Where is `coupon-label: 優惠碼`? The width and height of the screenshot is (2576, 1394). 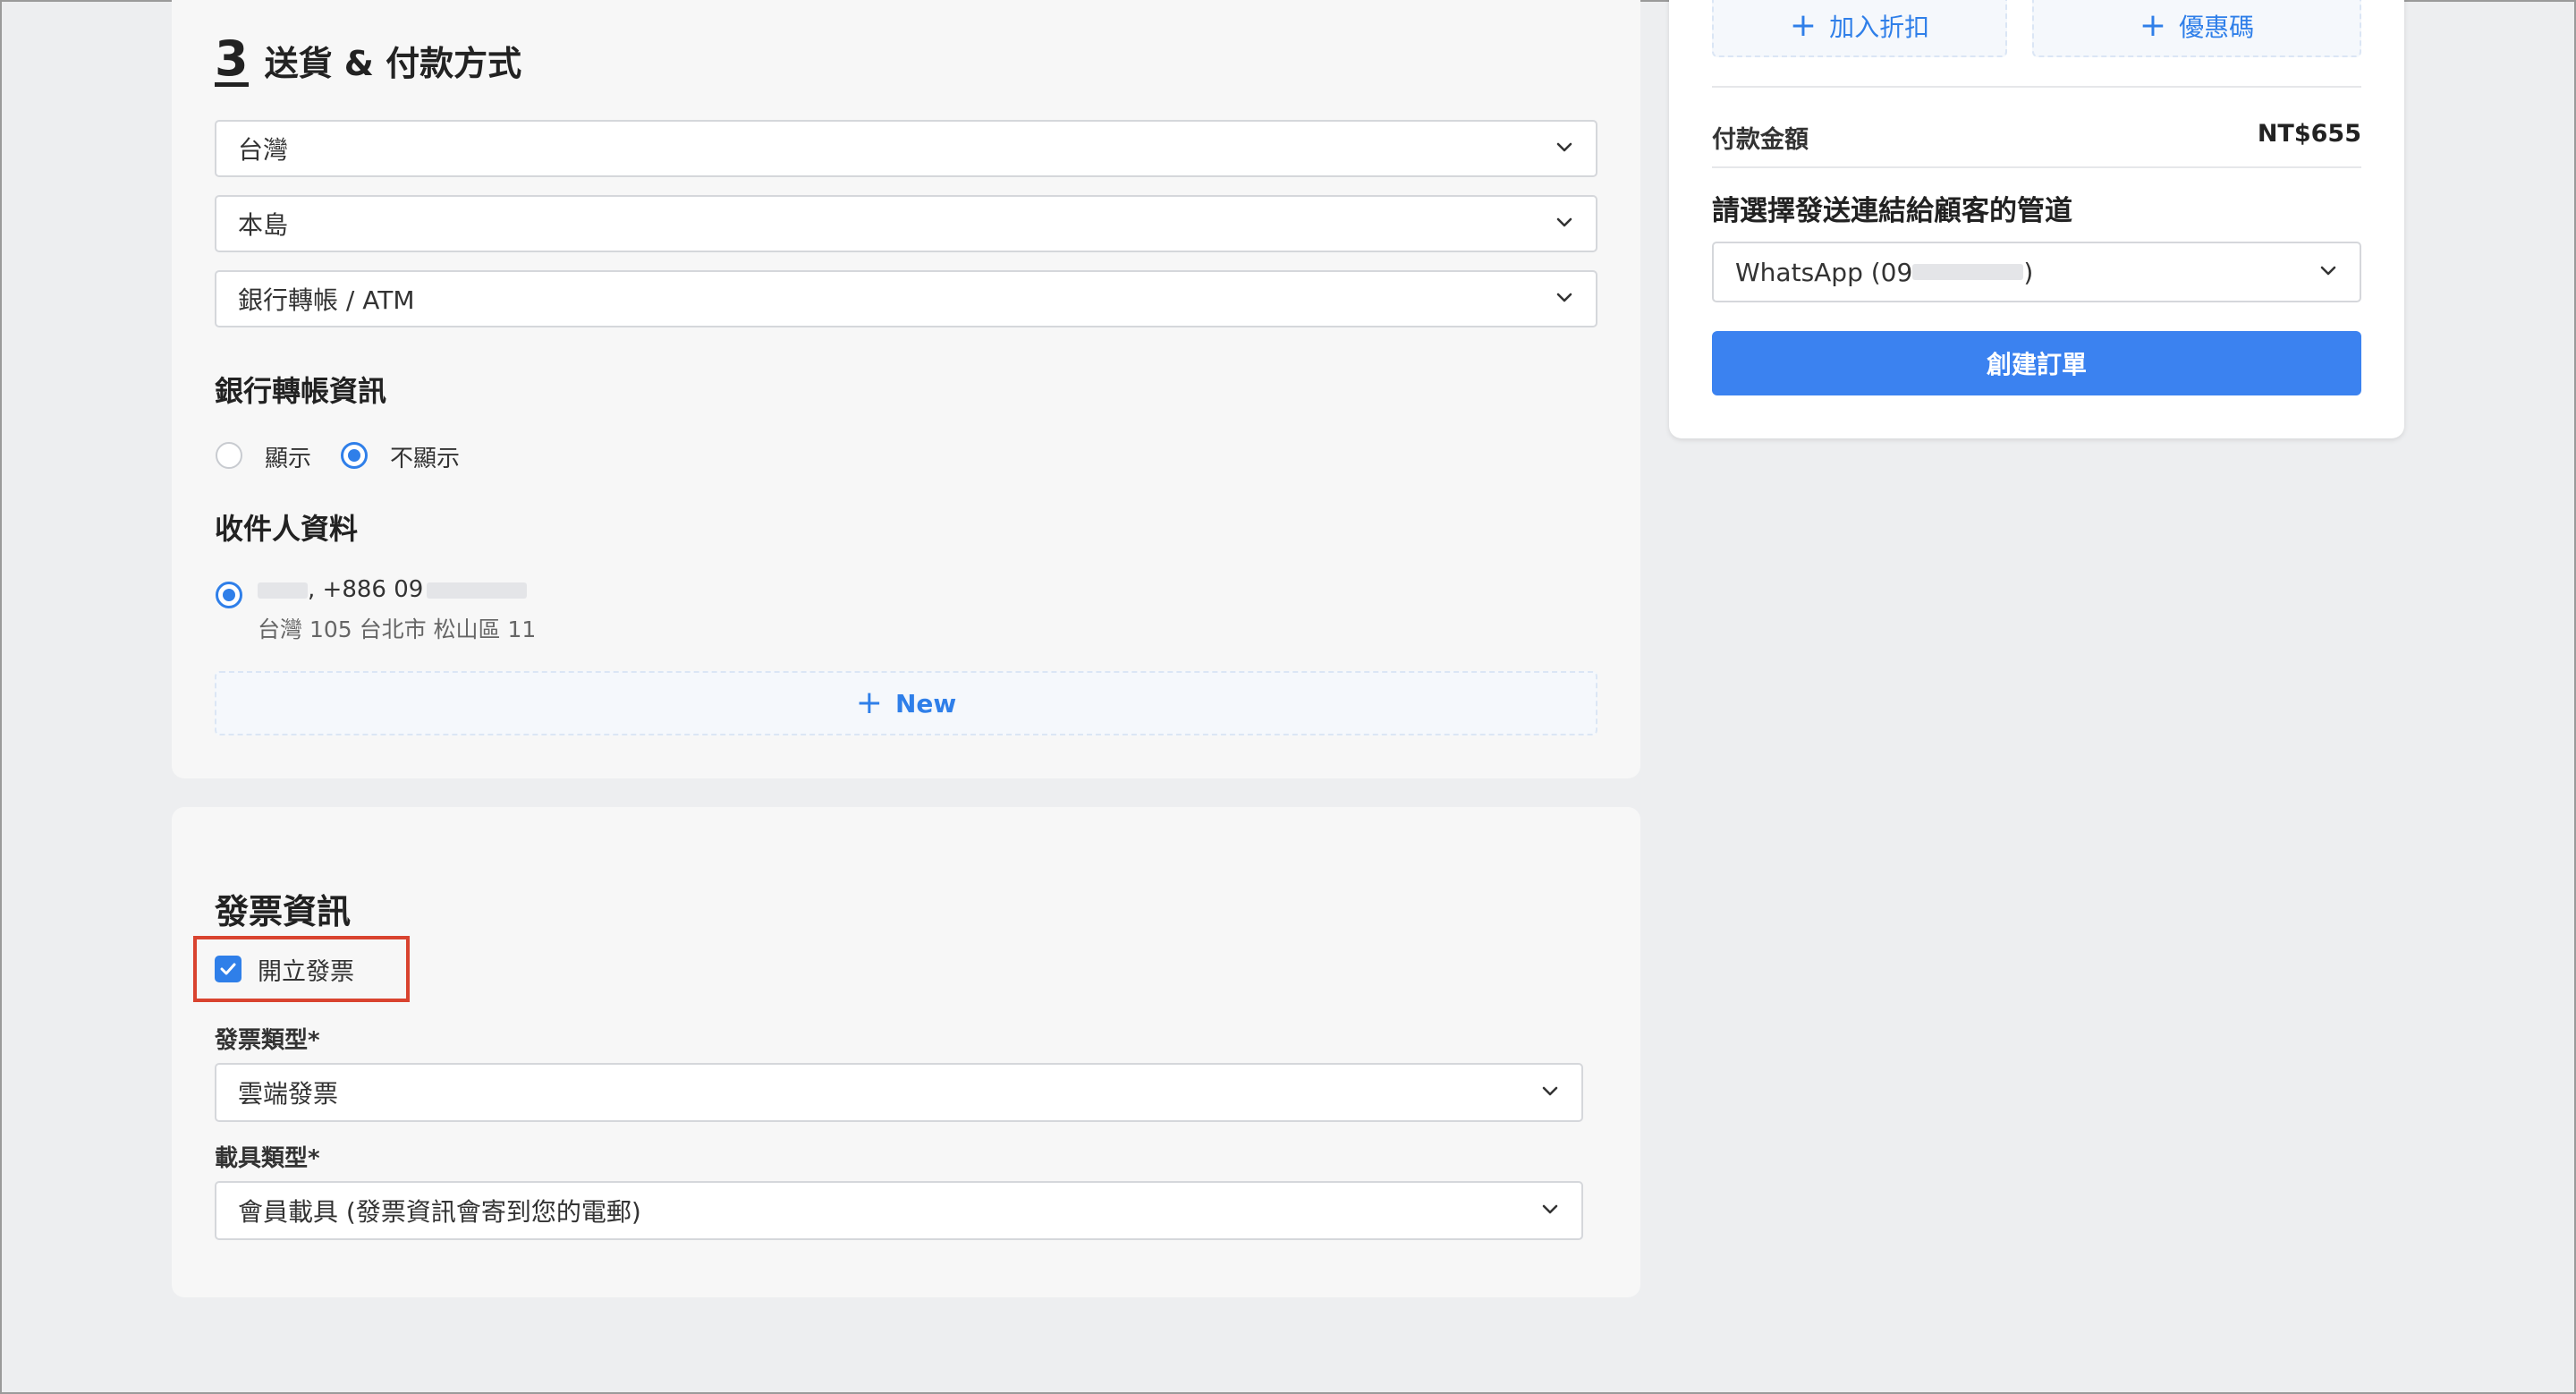 coupon-label: 優惠碼 is located at coordinates (2217, 27).